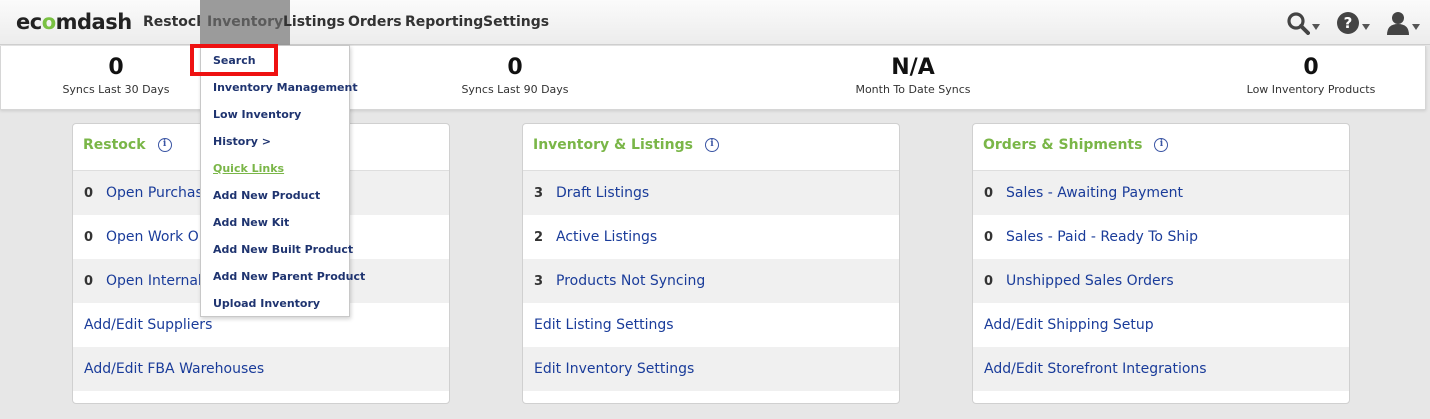  Describe the element at coordinates (711, 369) in the screenshot. I see `list-item: Edit Inventory Settings` at that location.